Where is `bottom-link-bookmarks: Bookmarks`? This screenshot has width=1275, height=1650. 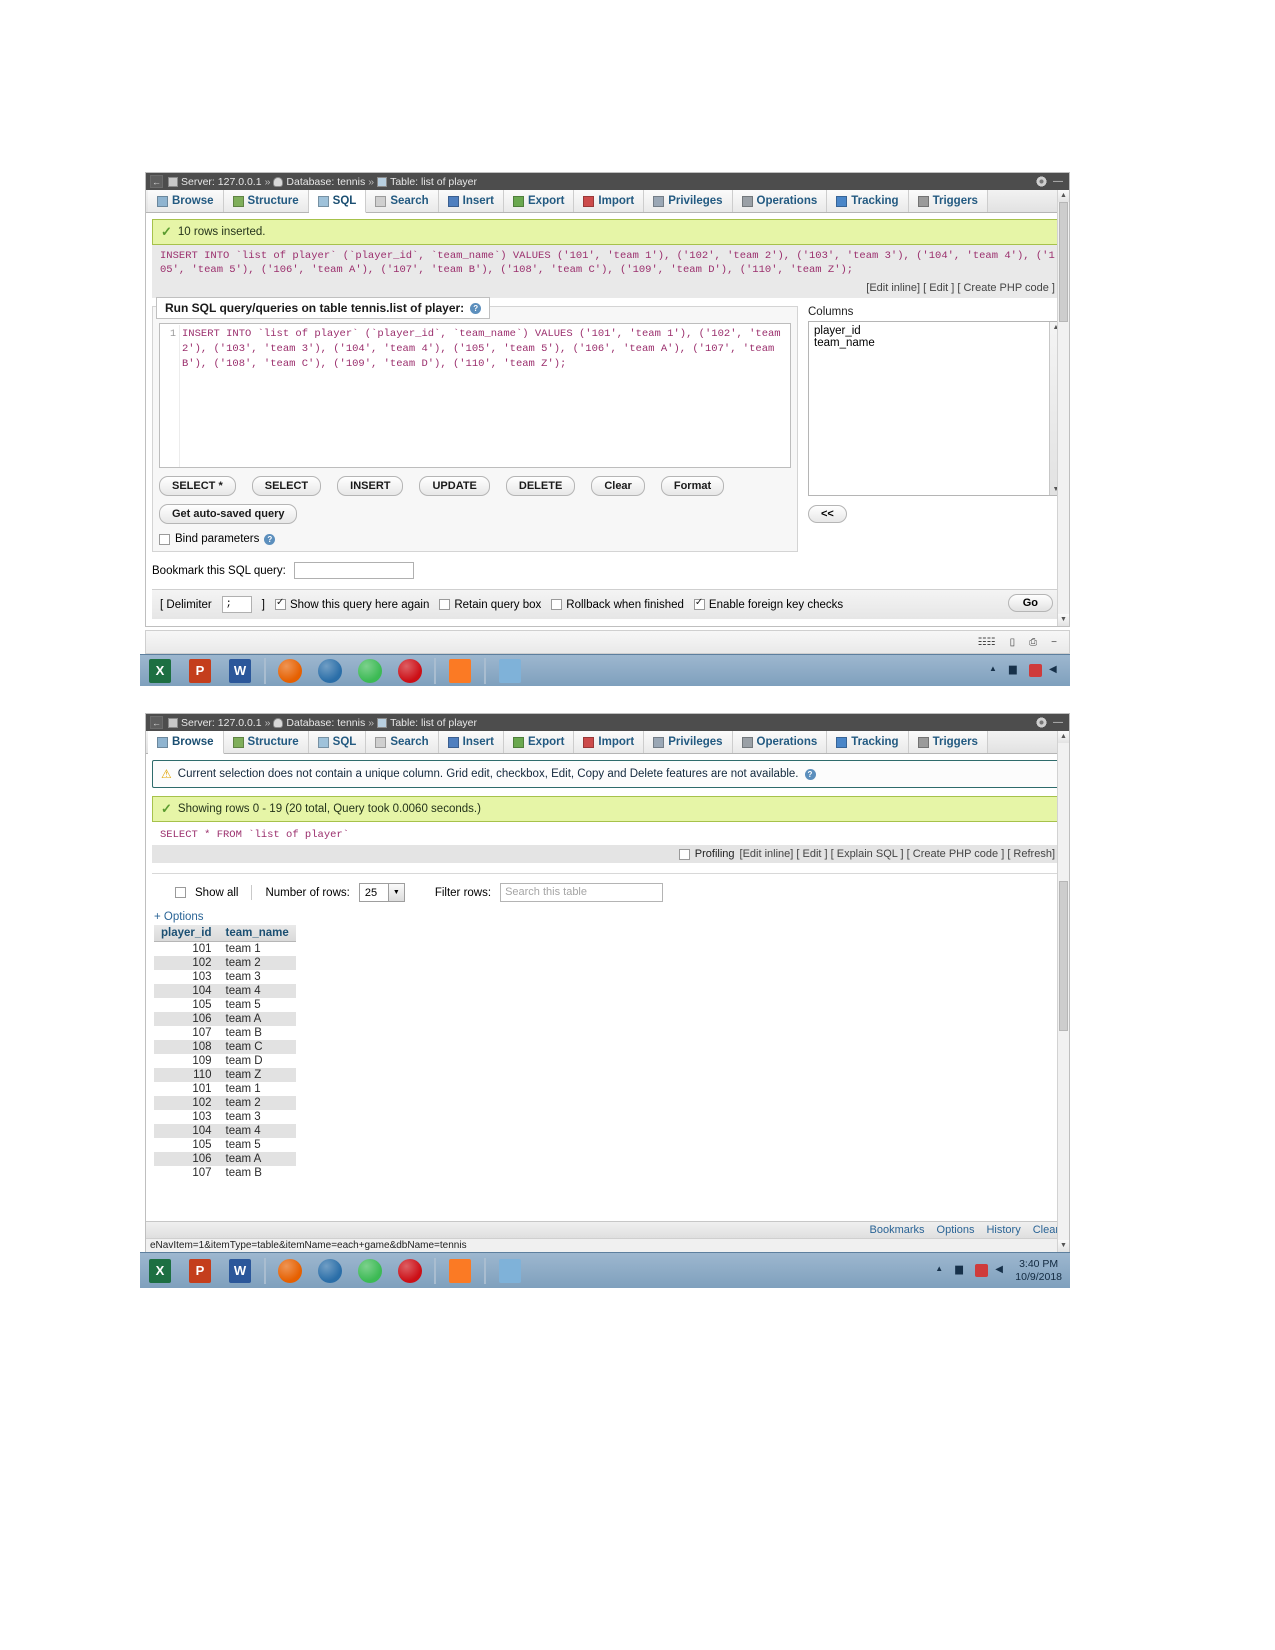 bottom-link-bookmarks: Bookmarks is located at coordinates (897, 1230).